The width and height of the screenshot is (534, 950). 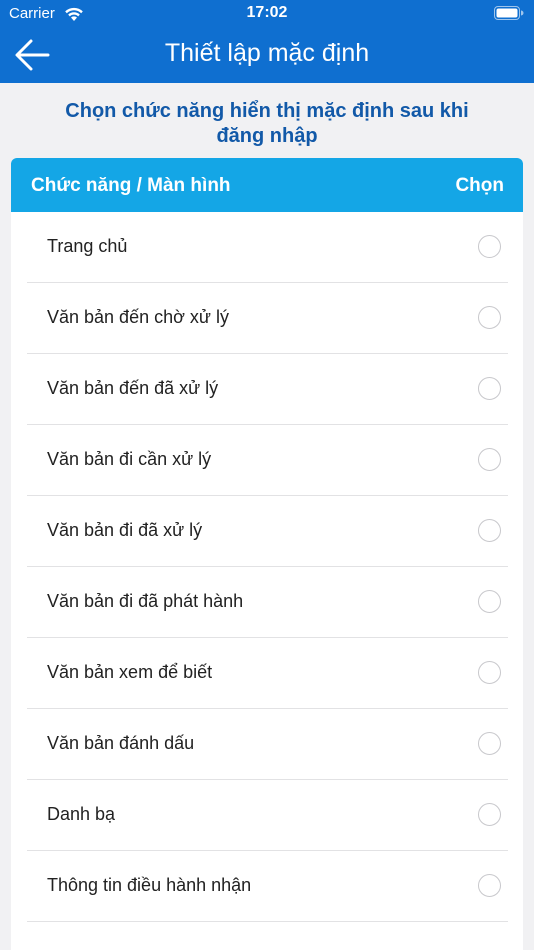 What do you see at coordinates (149, 885) in the screenshot?
I see `option-label: Thông tin điều hành nhận` at bounding box center [149, 885].